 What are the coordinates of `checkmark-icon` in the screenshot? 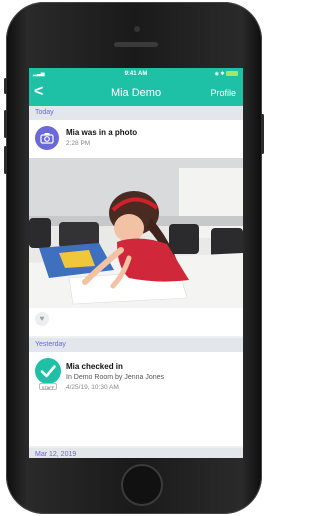 It's located at (48, 371).